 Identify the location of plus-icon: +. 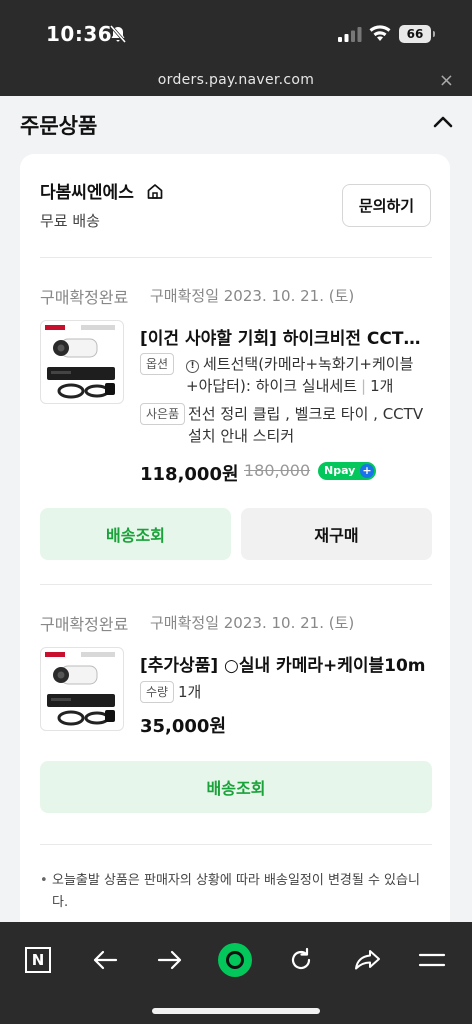
(367, 471).